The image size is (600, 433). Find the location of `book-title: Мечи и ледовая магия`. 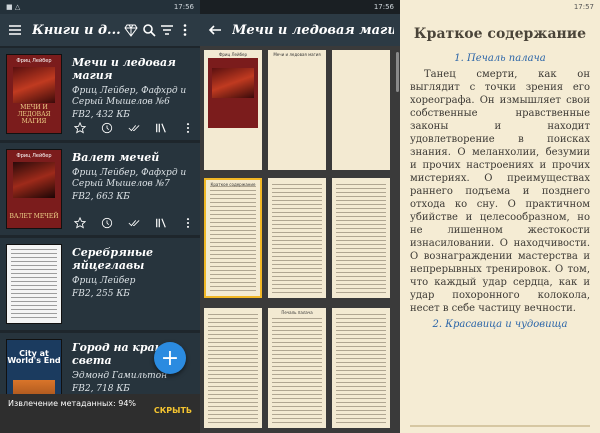

book-title: Мечи и ледовая магия is located at coordinates (124, 69).